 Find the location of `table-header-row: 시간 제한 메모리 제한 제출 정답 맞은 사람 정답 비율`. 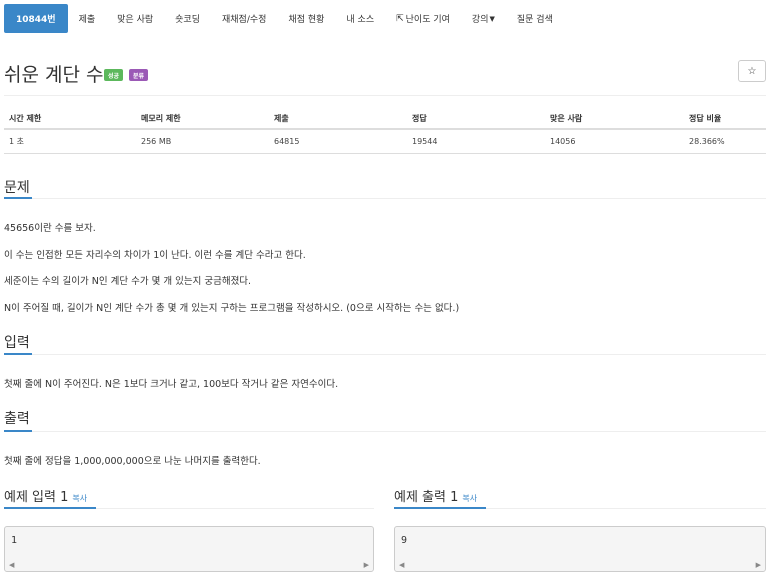

table-header-row: 시간 제한 메모리 제한 제출 정답 맞은 사람 정답 비율 is located at coordinates (385, 119).